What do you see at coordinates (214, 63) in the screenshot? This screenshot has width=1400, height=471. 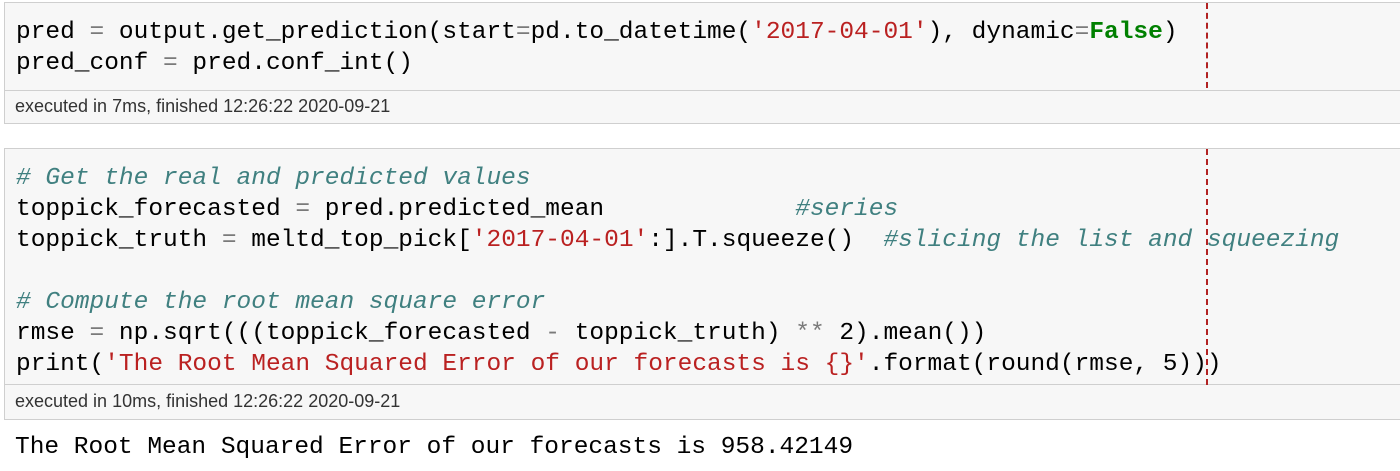 I see `code-line: pred_conf = pred.conf_int()` at bounding box center [214, 63].